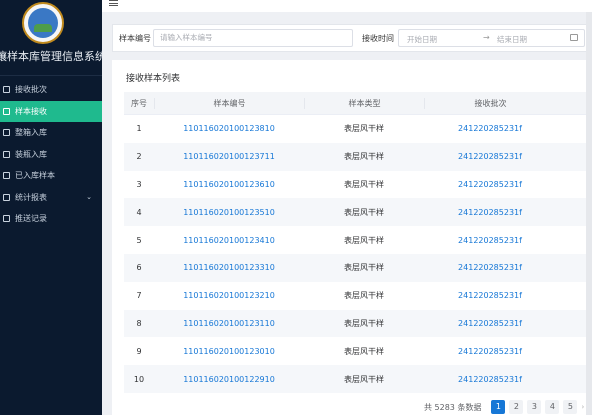  I want to click on logo, so click(43, 23).